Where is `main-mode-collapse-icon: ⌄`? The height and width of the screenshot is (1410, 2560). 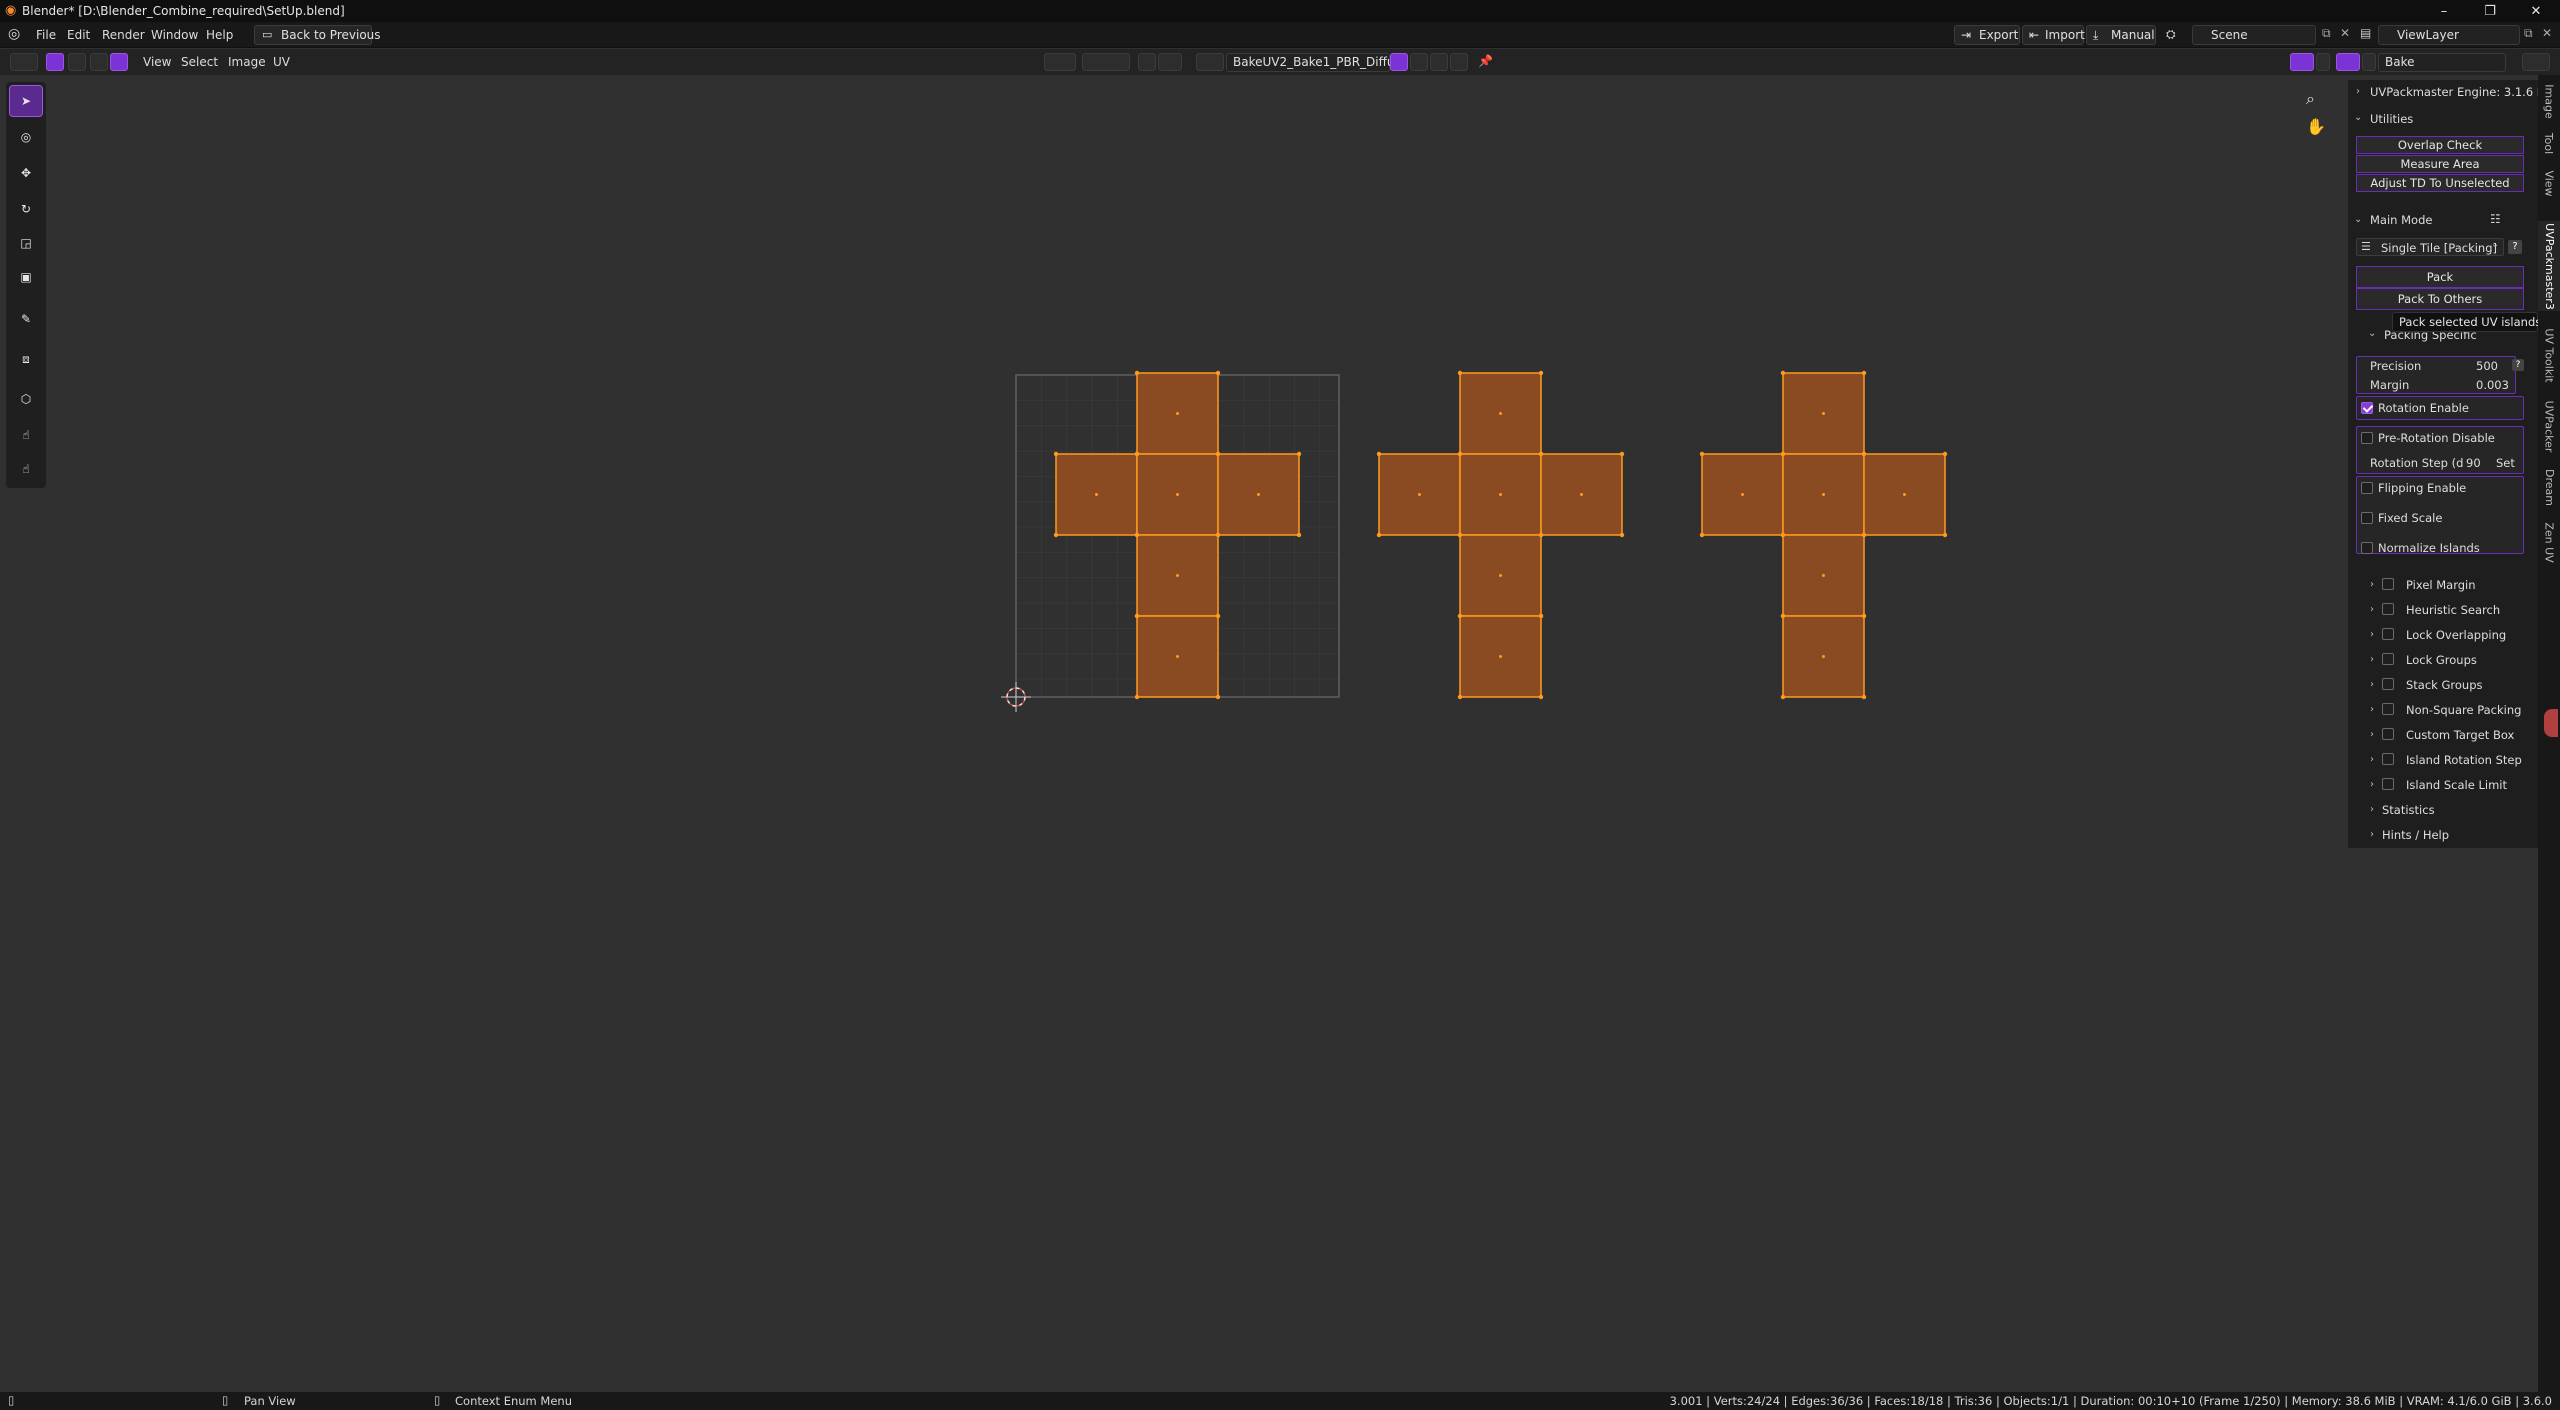
main-mode-collapse-icon: ⌄ is located at coordinates (2358, 219).